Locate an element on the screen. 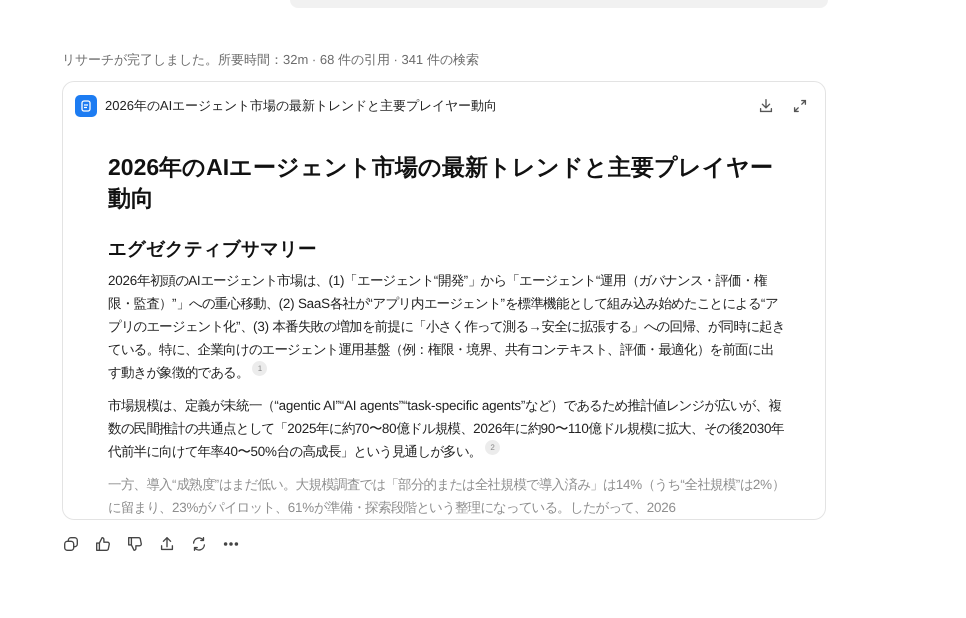 The height and width of the screenshot is (618, 966). document-title: 2026年のAIエージェント市場の最新トレンドと主要プレイヤー動向 is located at coordinates (301, 106).